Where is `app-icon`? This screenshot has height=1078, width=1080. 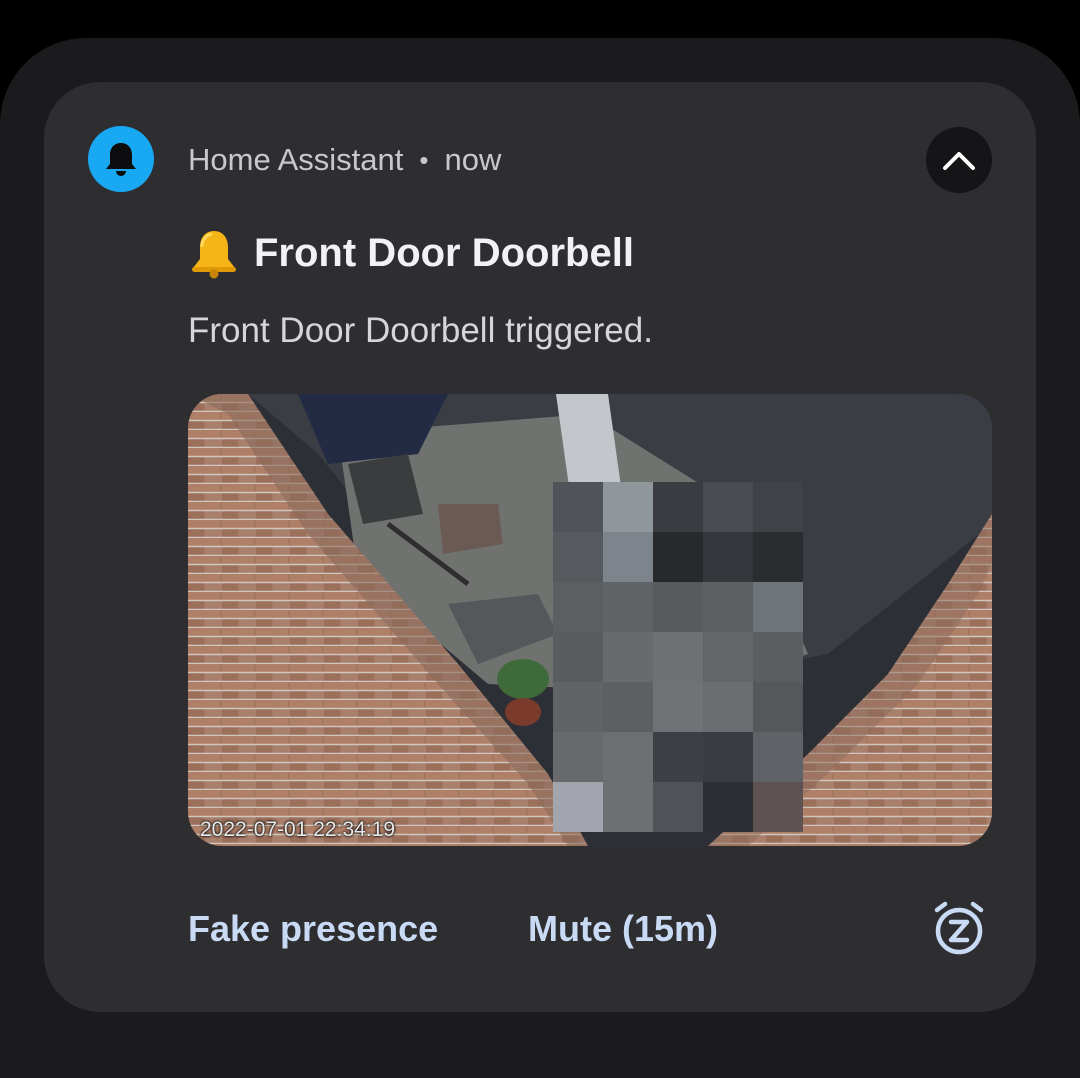 app-icon is located at coordinates (121, 159).